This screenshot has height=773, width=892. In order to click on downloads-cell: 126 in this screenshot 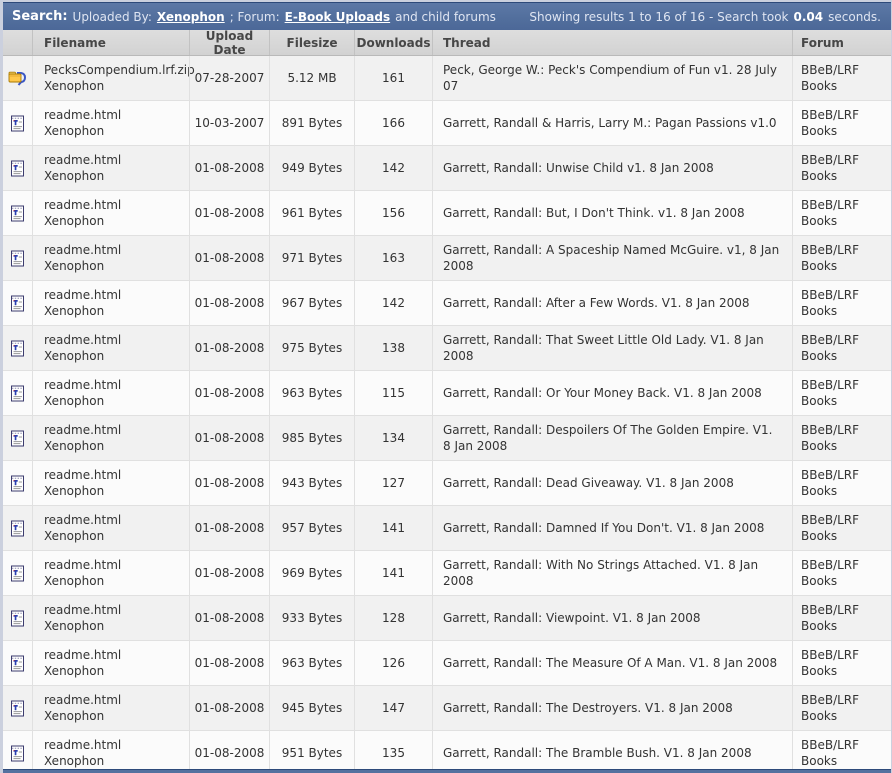, I will do `click(393, 663)`.